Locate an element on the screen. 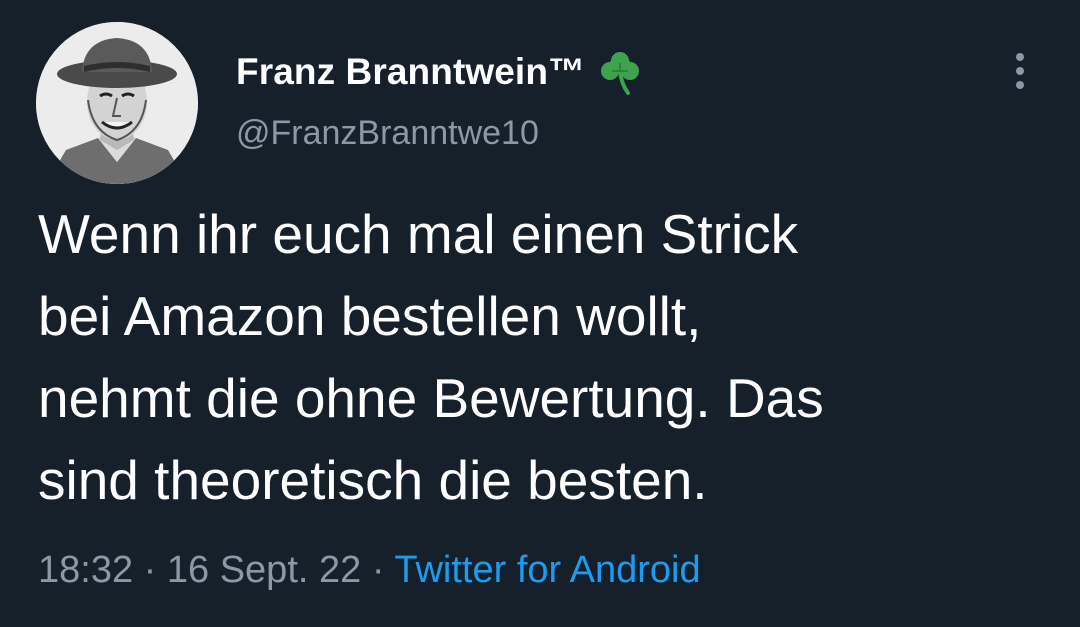  tweet-text-line: bei Amazon bestellen wollt, is located at coordinates (370, 316).